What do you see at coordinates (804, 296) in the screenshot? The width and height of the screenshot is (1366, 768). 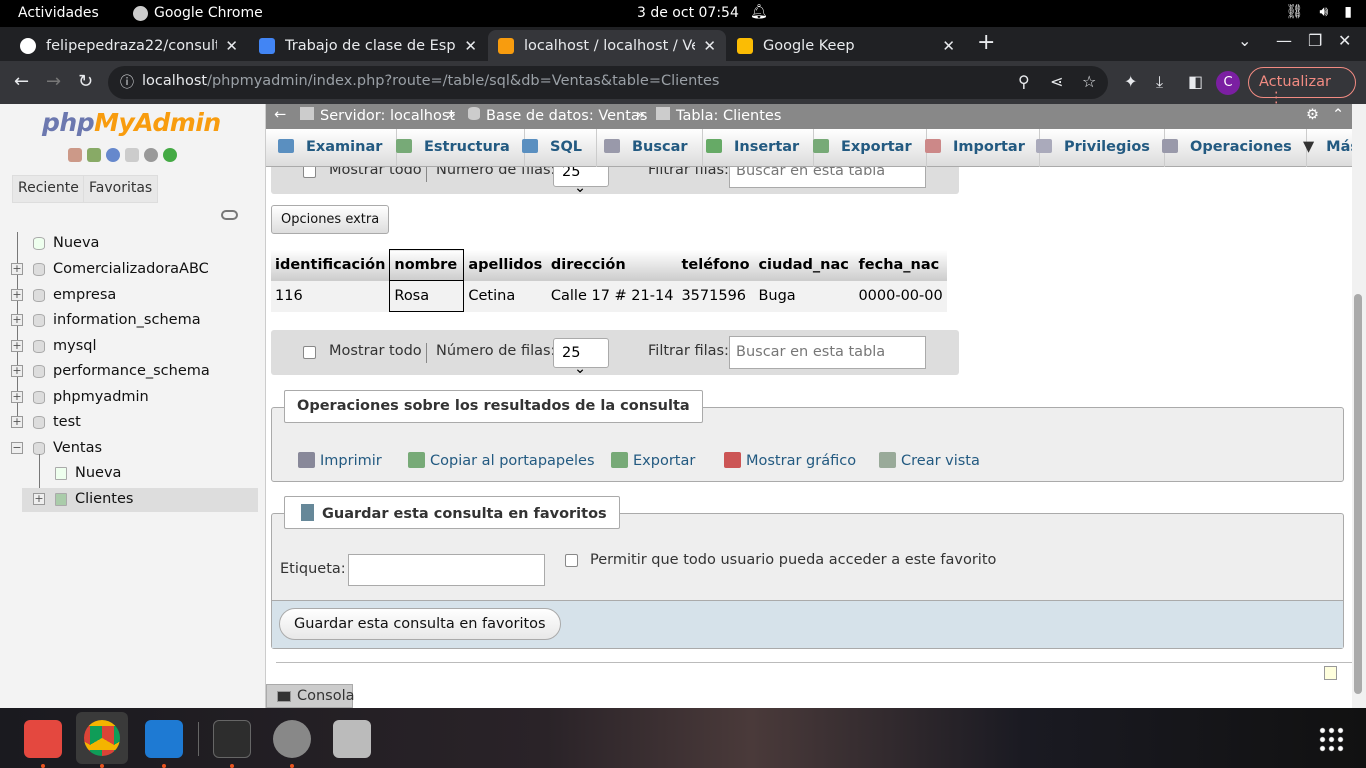 I see `table-cell: Buga` at bounding box center [804, 296].